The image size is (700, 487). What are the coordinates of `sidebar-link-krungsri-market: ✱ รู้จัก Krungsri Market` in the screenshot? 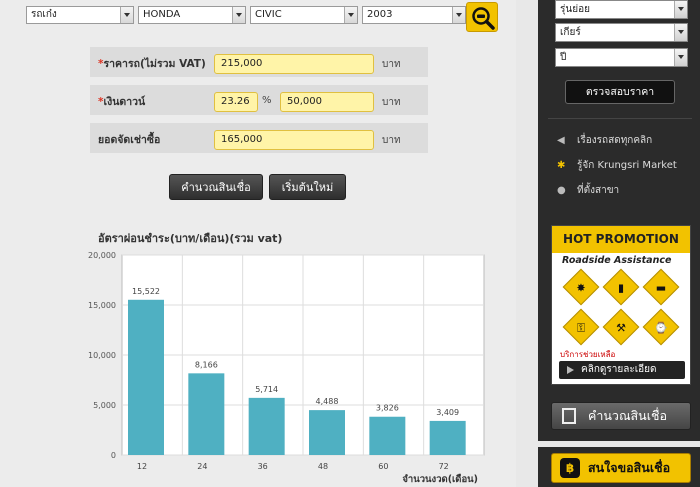 It's located at (617, 165).